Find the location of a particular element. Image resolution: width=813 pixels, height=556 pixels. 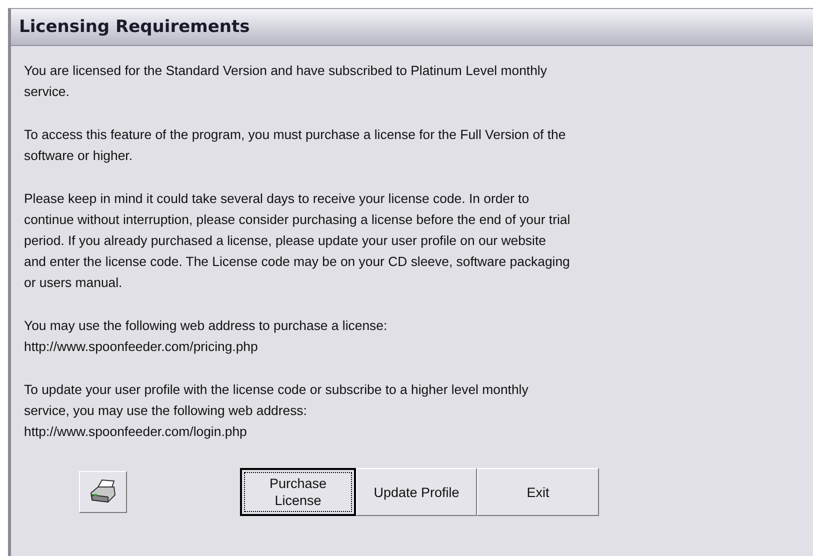

printer-icon is located at coordinates (103, 492).